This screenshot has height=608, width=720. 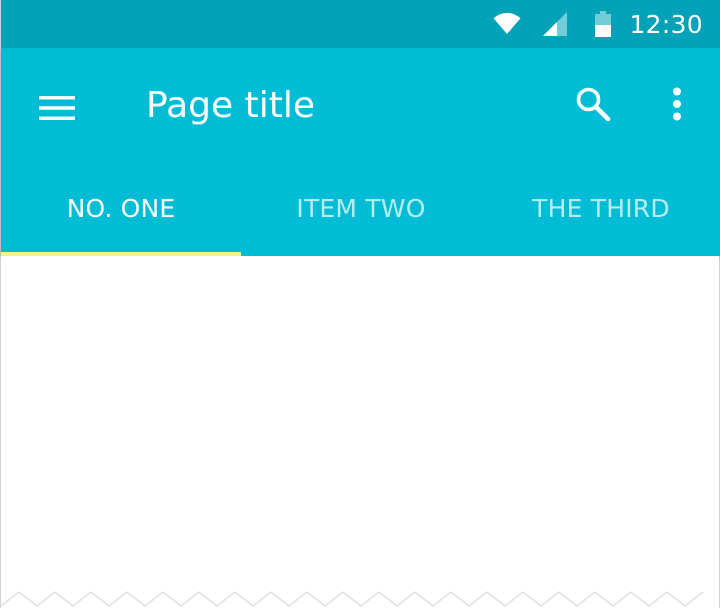 I want to click on menu-button, so click(x=57, y=108).